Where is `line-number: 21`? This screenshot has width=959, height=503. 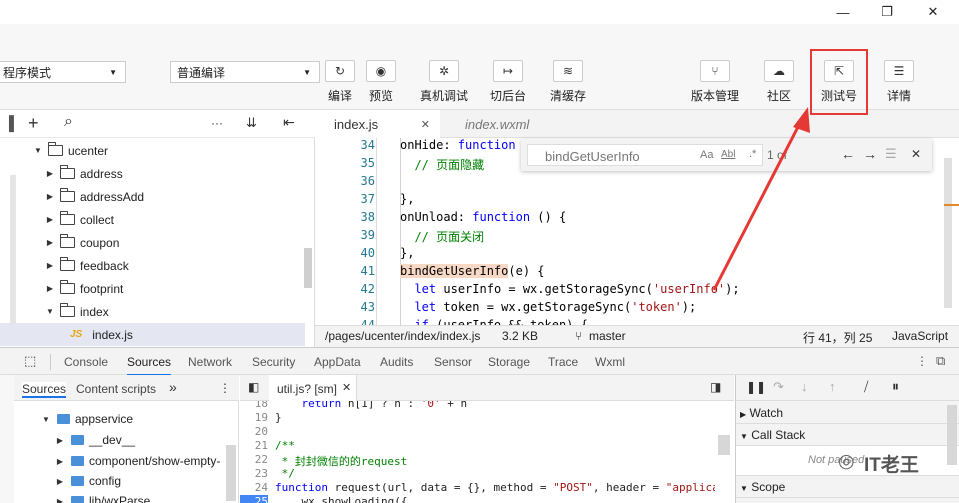 line-number: 21 is located at coordinates (254, 445).